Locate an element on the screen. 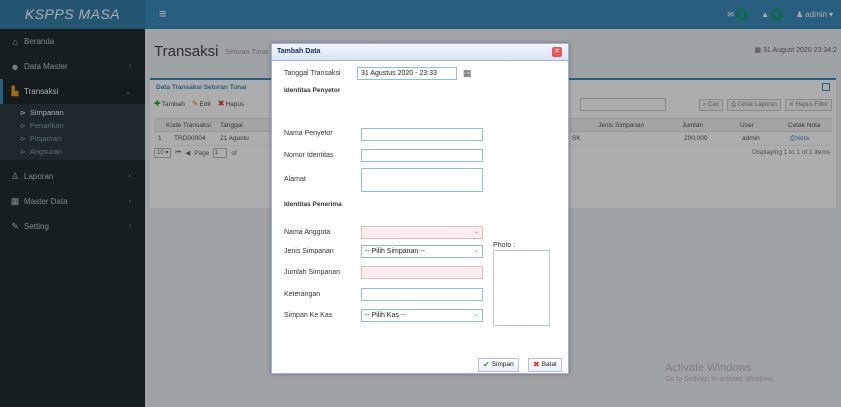 This screenshot has height=407, width=841. jenis-simpanan-select: -- Pilih Simpanan -- ⌄ is located at coordinates (422, 251).